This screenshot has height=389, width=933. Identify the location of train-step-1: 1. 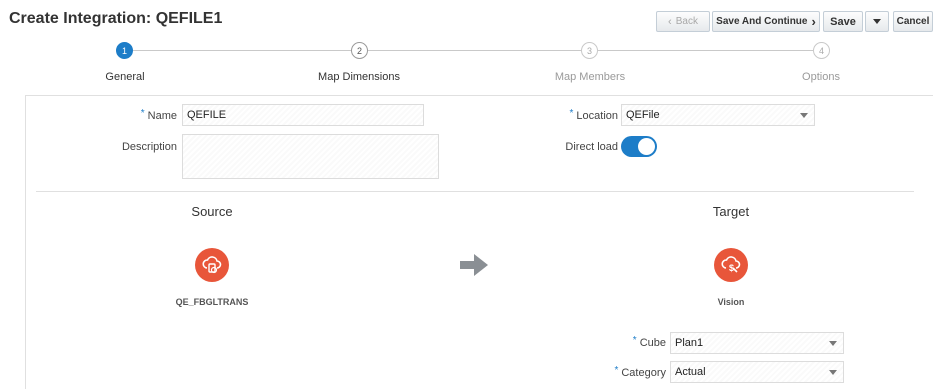
(124, 50).